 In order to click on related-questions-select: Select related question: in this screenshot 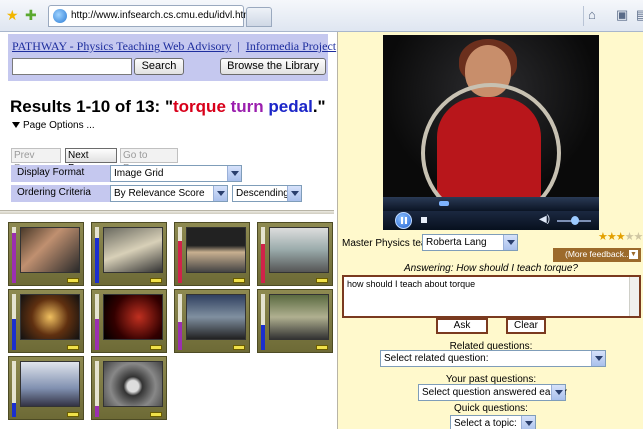, I will do `click(493, 358)`.